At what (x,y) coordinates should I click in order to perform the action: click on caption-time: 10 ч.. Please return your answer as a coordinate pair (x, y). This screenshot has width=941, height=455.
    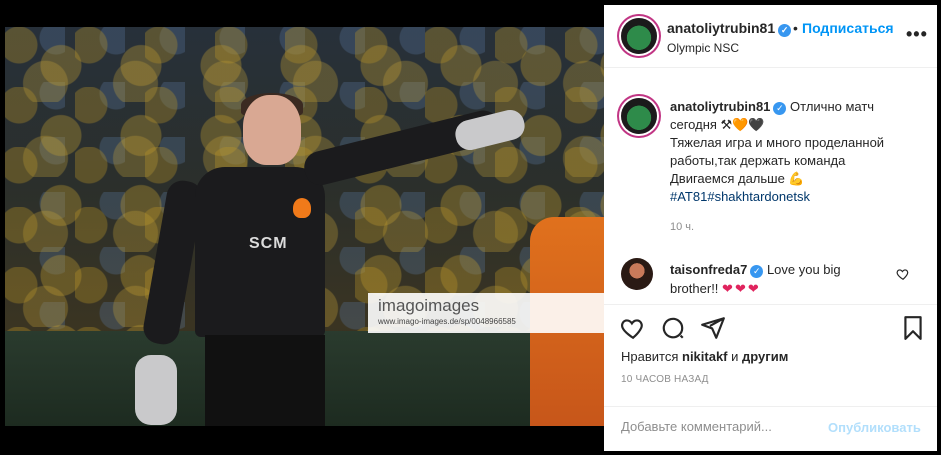
    Looking at the image, I should click on (682, 227).